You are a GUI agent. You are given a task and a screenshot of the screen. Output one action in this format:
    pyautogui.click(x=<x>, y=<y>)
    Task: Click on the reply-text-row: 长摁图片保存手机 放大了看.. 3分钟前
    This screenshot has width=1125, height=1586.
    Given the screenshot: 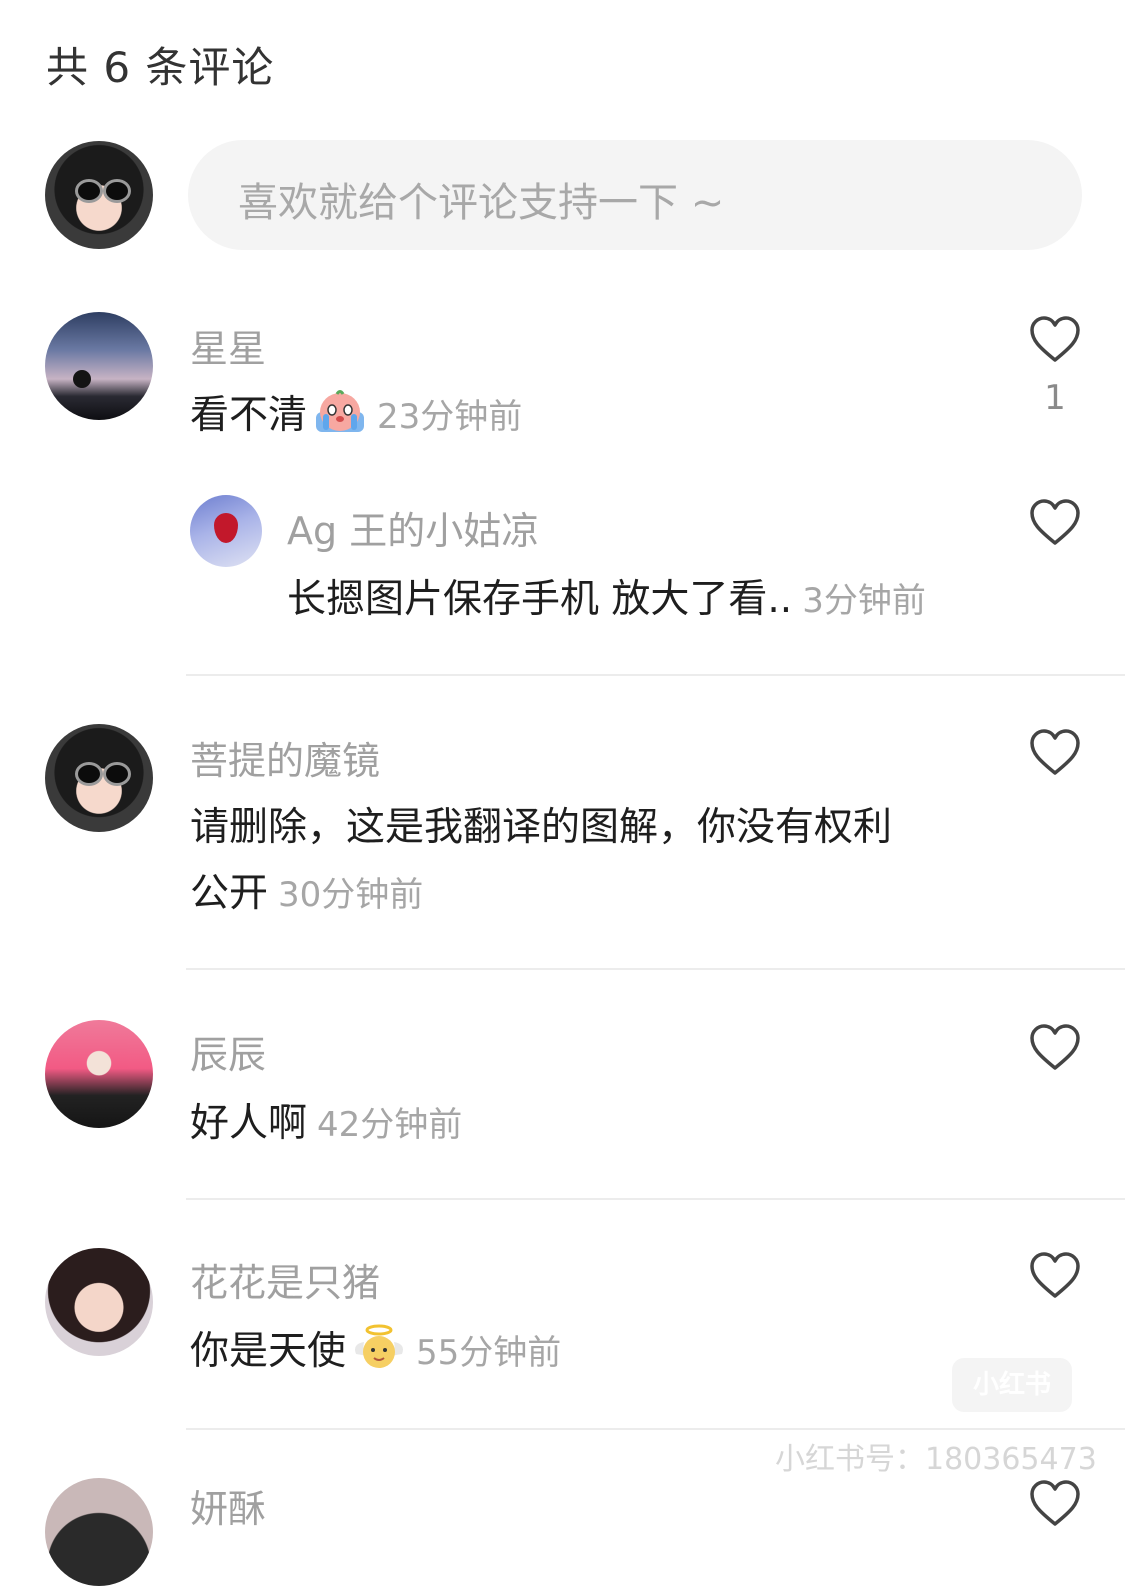 What is the action you would take?
    pyautogui.click(x=606, y=600)
    